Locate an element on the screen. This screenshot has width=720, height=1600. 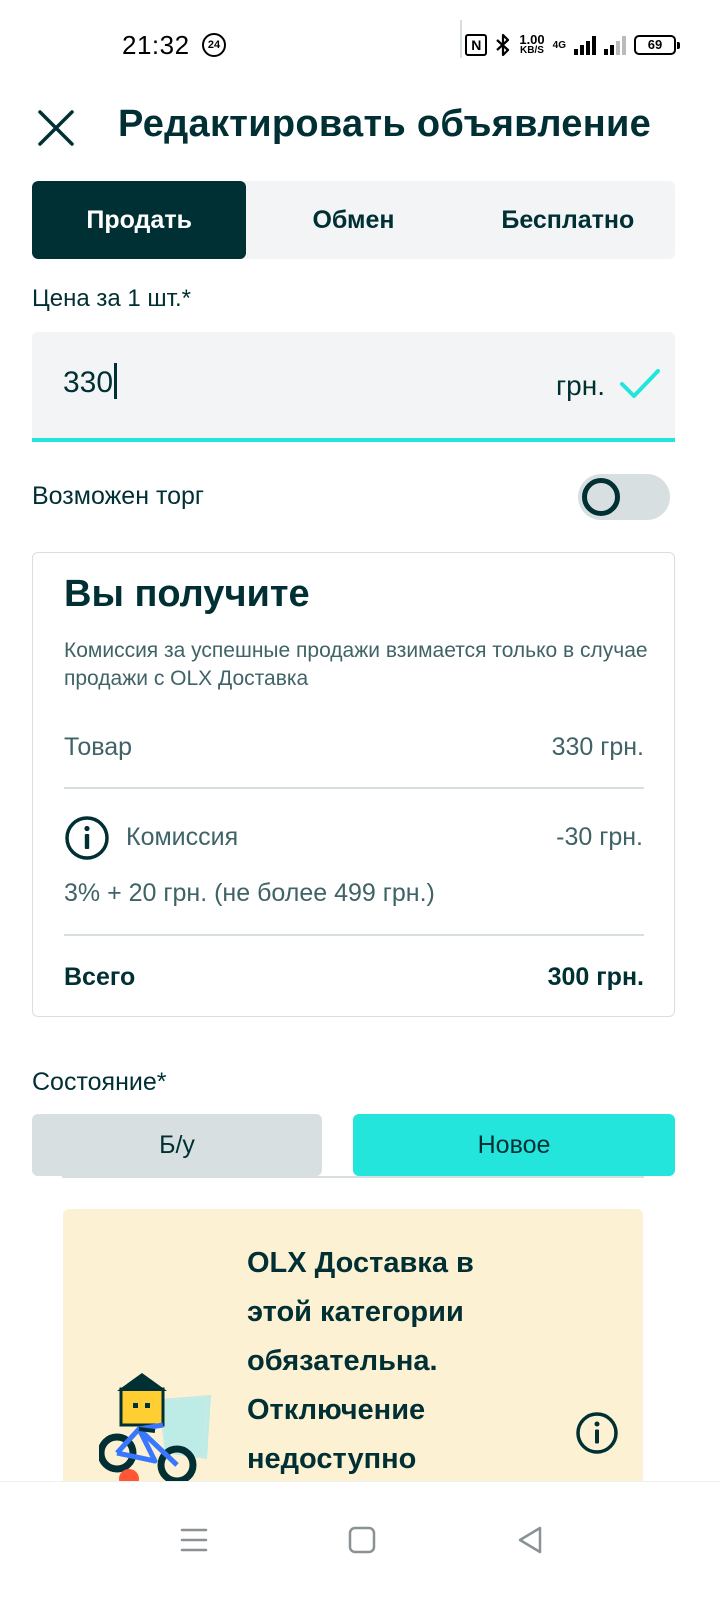
negotiable-label: Возможен торг is located at coordinates (118, 496).